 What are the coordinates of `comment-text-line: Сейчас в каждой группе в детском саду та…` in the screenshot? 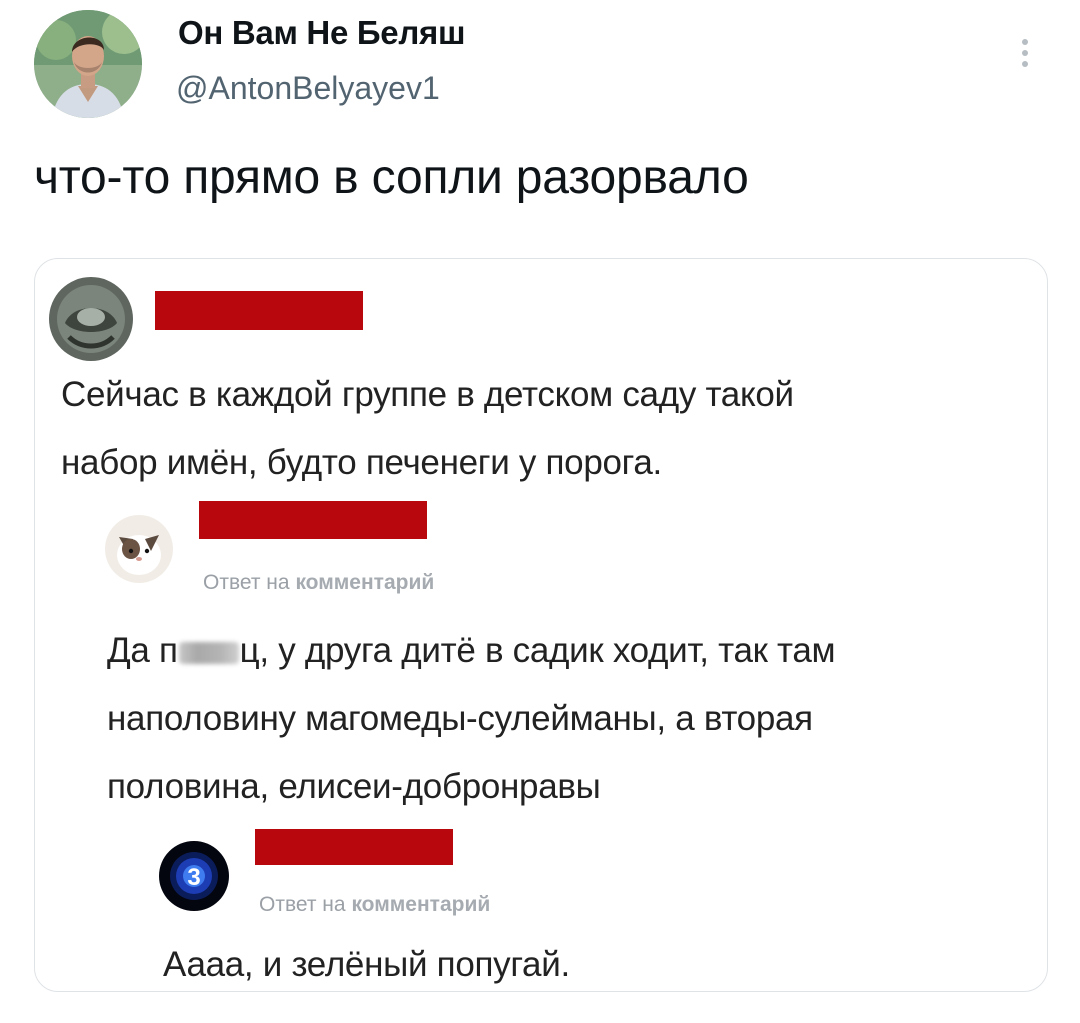 It's located at (427, 394).